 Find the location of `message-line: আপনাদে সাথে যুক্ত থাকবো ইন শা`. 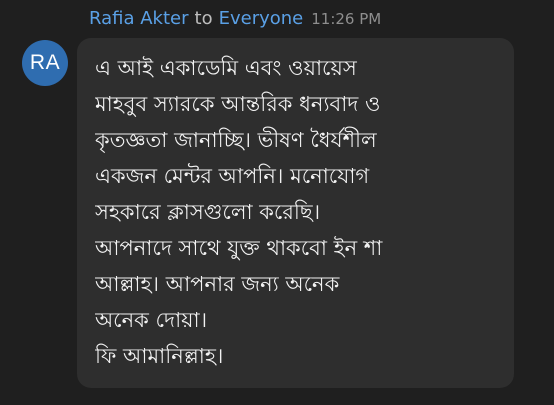

message-line: আপনাদে সাথে যুক্ত থাকবো ইন শা is located at coordinates (239, 248).